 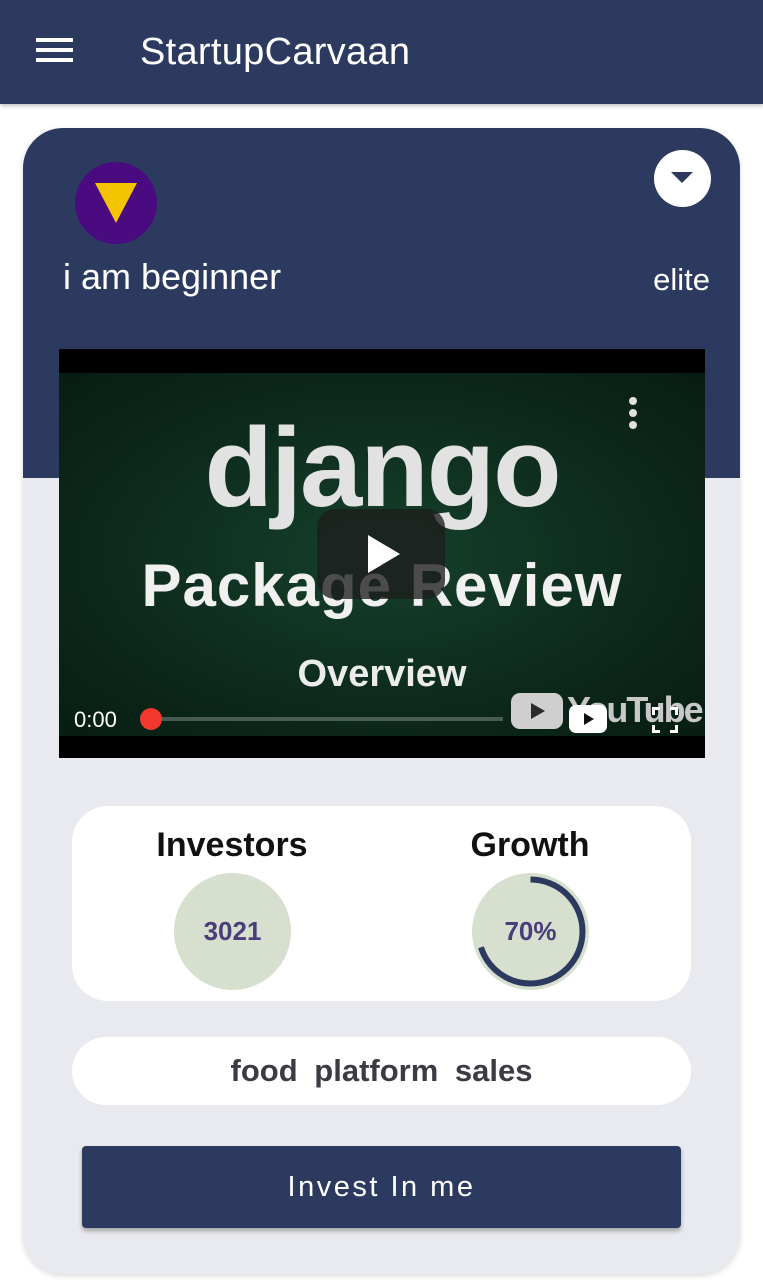 I want to click on tier-label: elite, so click(x=681, y=279).